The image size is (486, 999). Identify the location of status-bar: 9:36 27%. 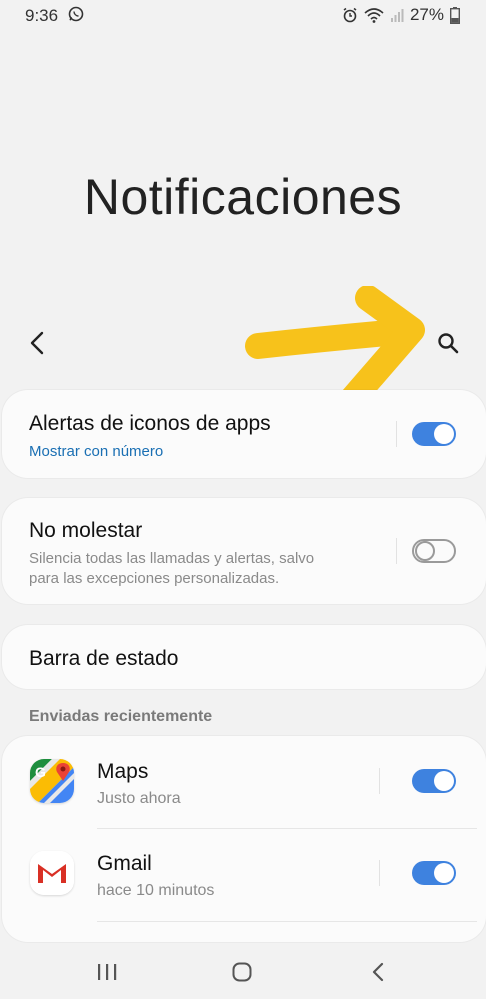
(243, 15).